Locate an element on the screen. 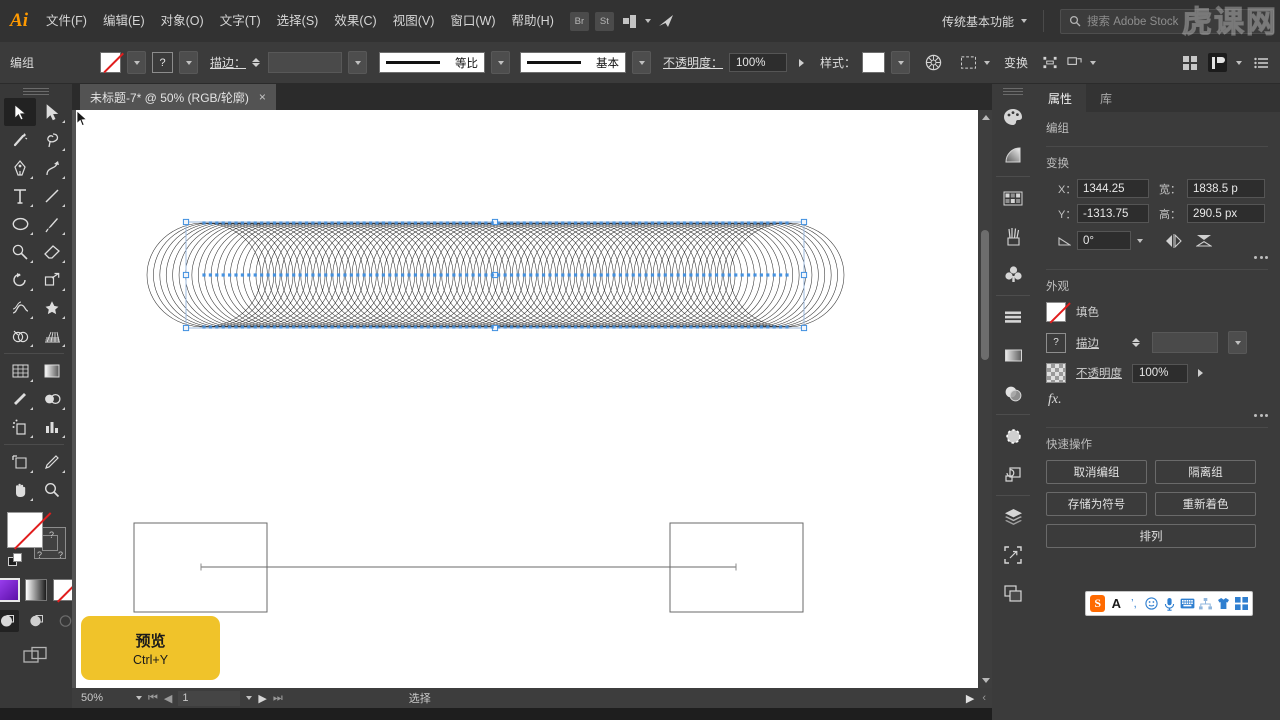 Image resolution: width=1280 pixels, height=720 pixels. isolate-group-button: 隔离组 is located at coordinates (1205, 472).